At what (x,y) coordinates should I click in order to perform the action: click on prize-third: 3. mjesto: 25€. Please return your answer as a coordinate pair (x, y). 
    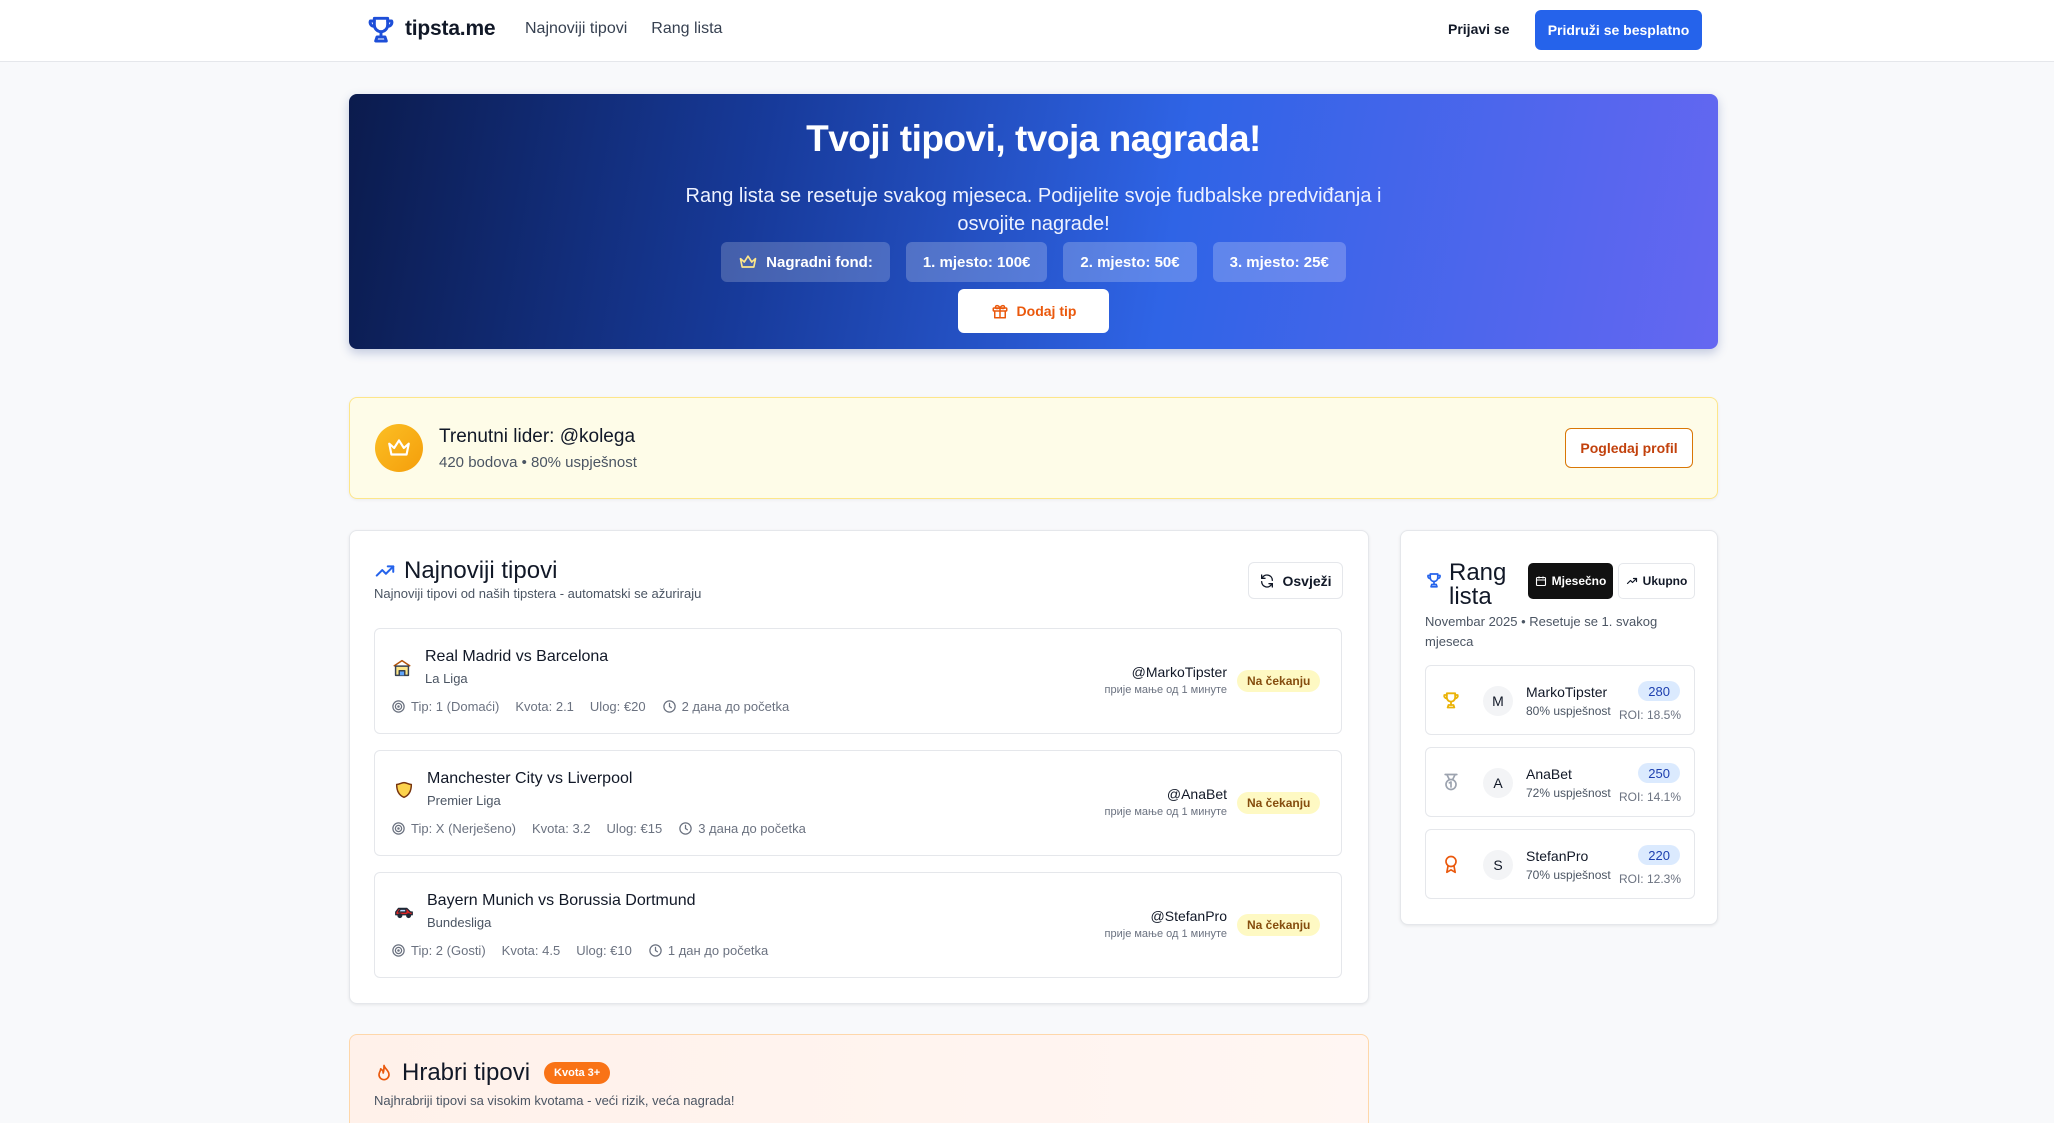
    Looking at the image, I should click on (1279, 262).